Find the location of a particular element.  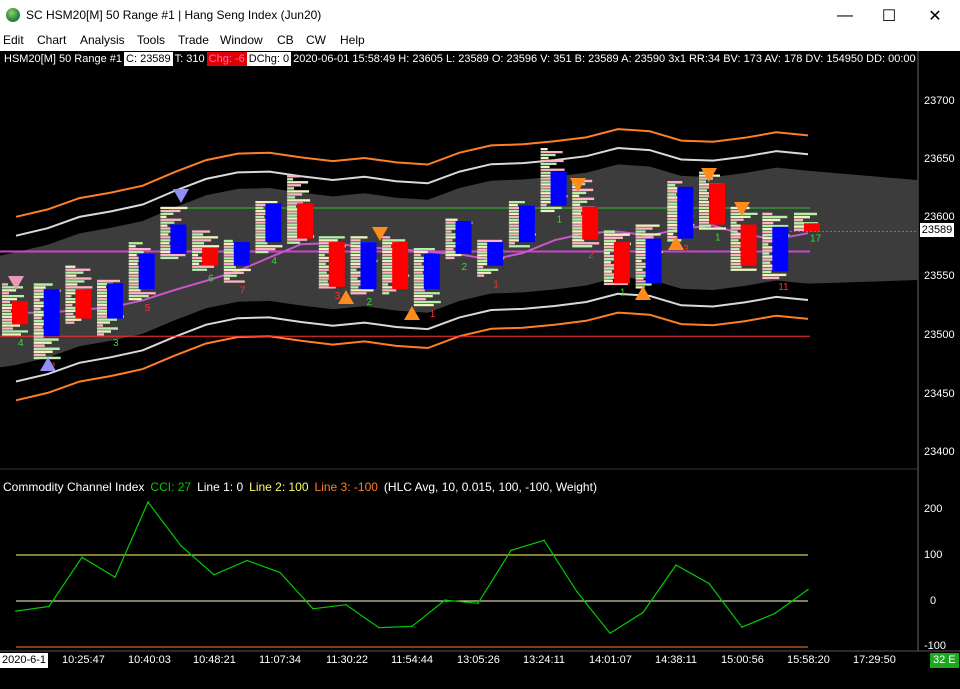

app-globe-icon is located at coordinates (13, 15).